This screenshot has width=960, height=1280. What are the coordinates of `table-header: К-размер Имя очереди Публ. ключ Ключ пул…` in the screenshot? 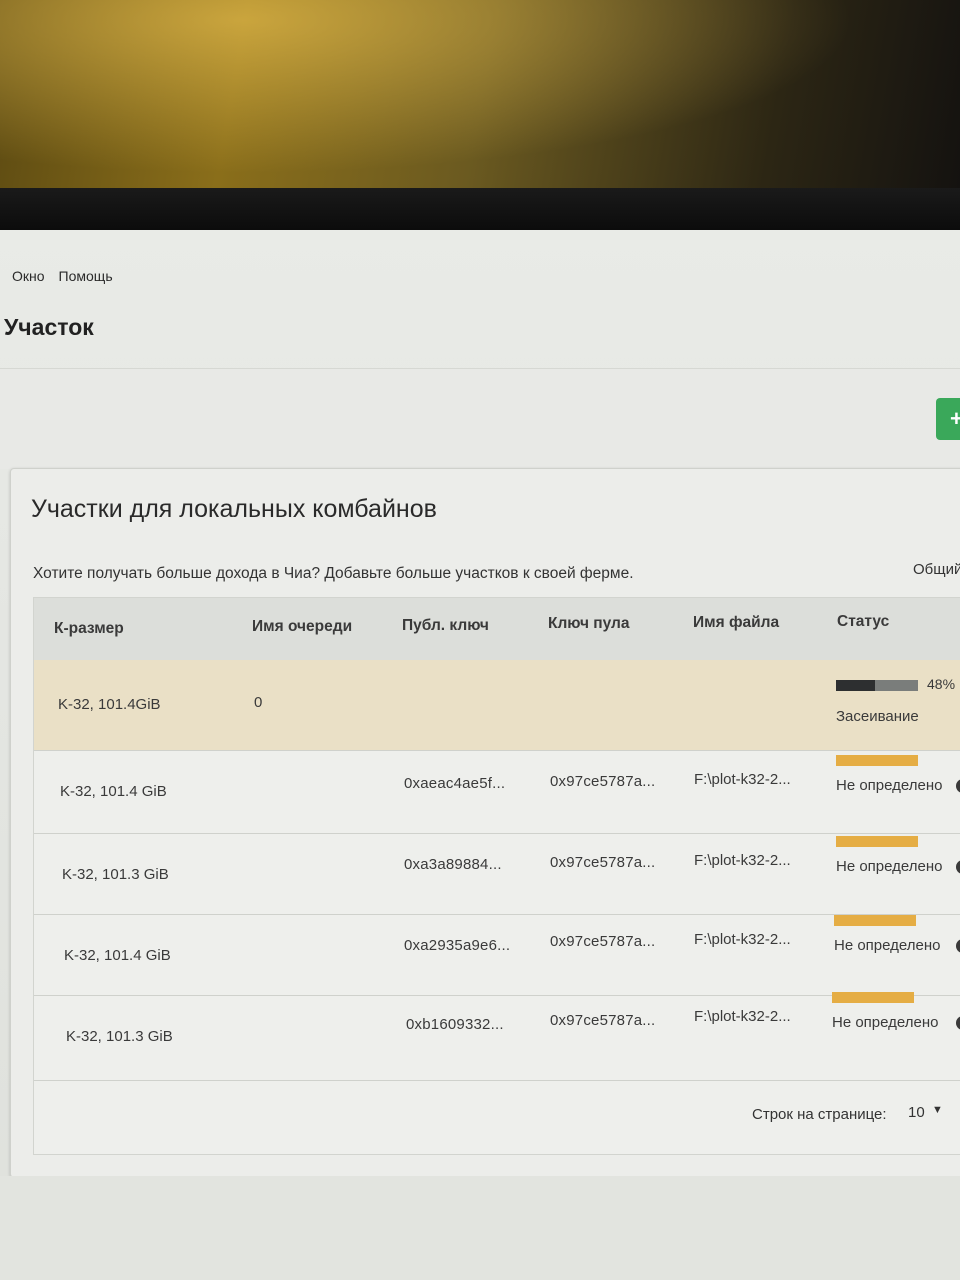 It's located at (497, 629).